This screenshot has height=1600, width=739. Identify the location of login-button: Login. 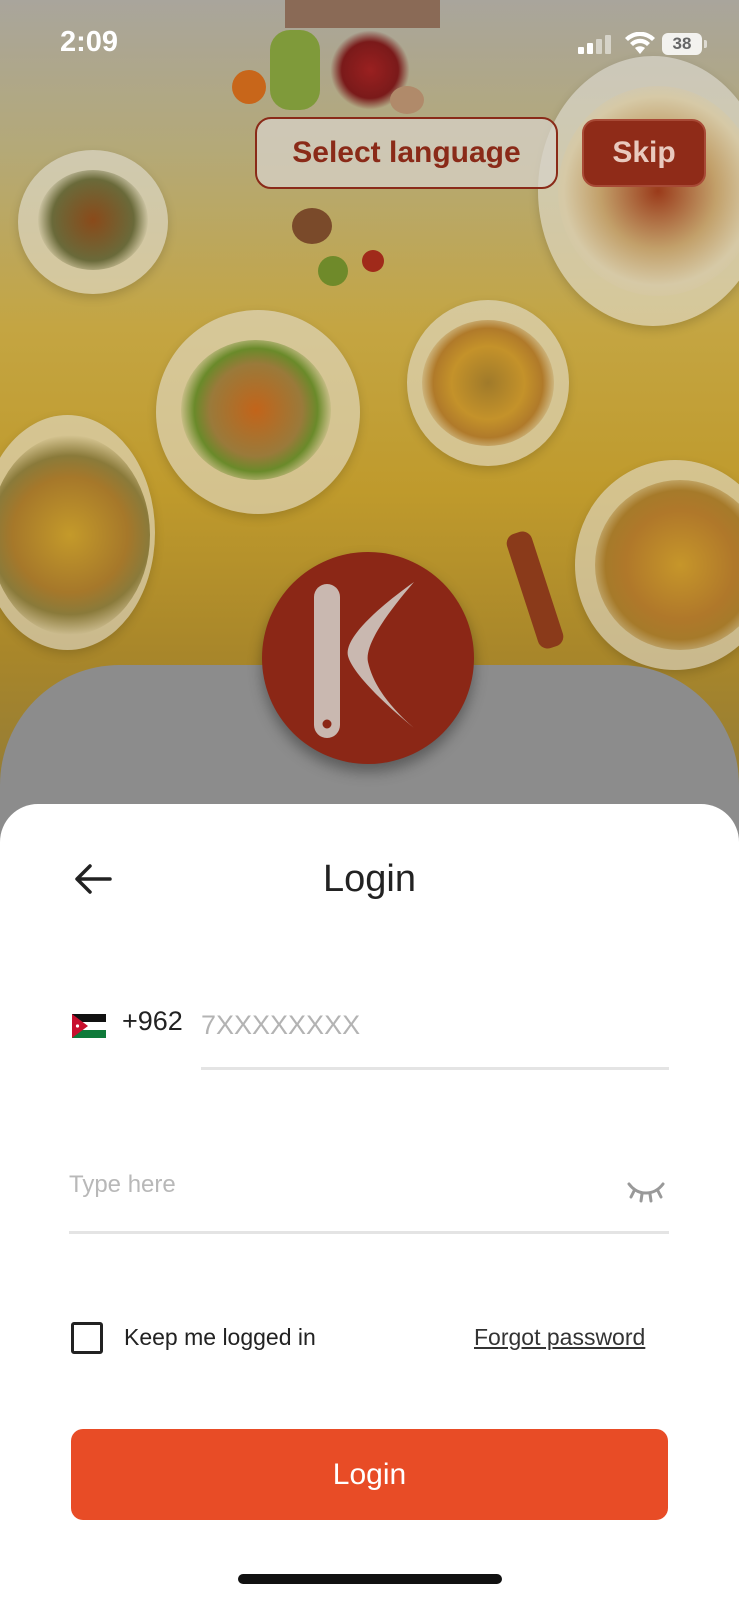
(369, 1474).